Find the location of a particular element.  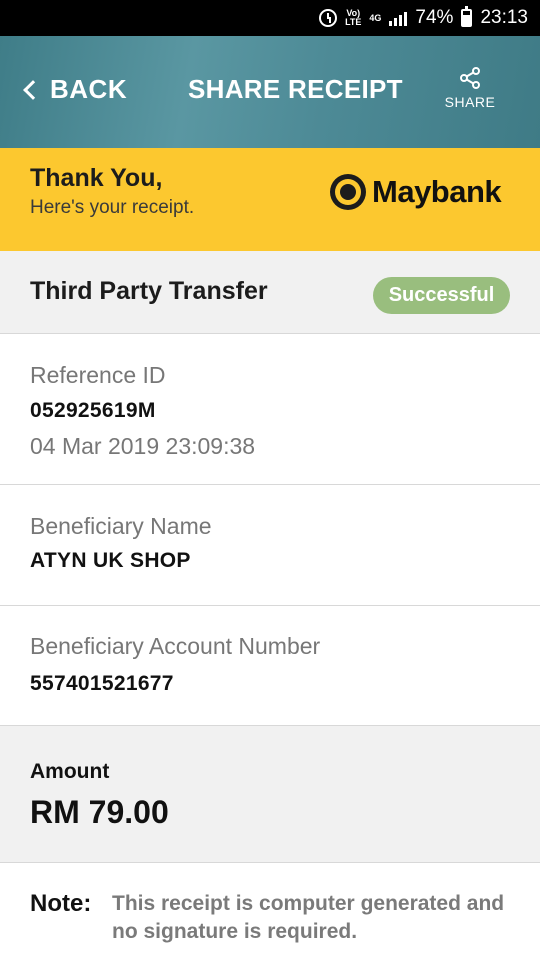

transaction-datetime: 04 Mar 2019 23:09:38 is located at coordinates (143, 446).